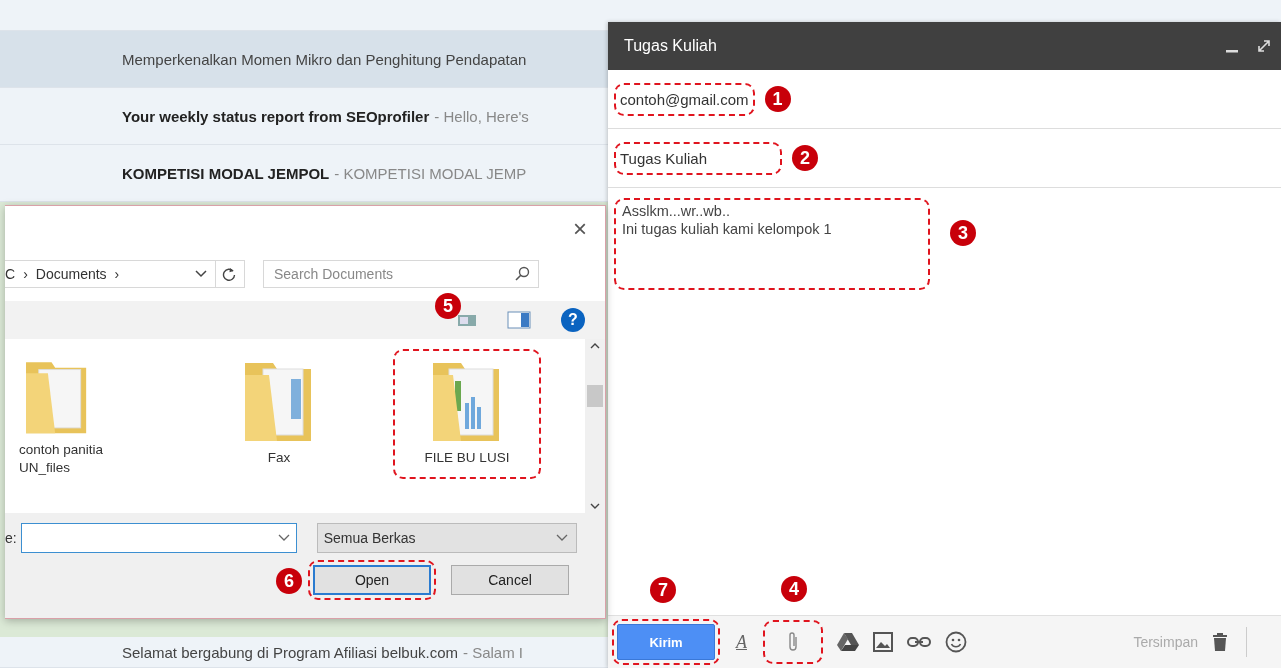  Describe the element at coordinates (595, 396) in the screenshot. I see `scroll-thumb` at that location.